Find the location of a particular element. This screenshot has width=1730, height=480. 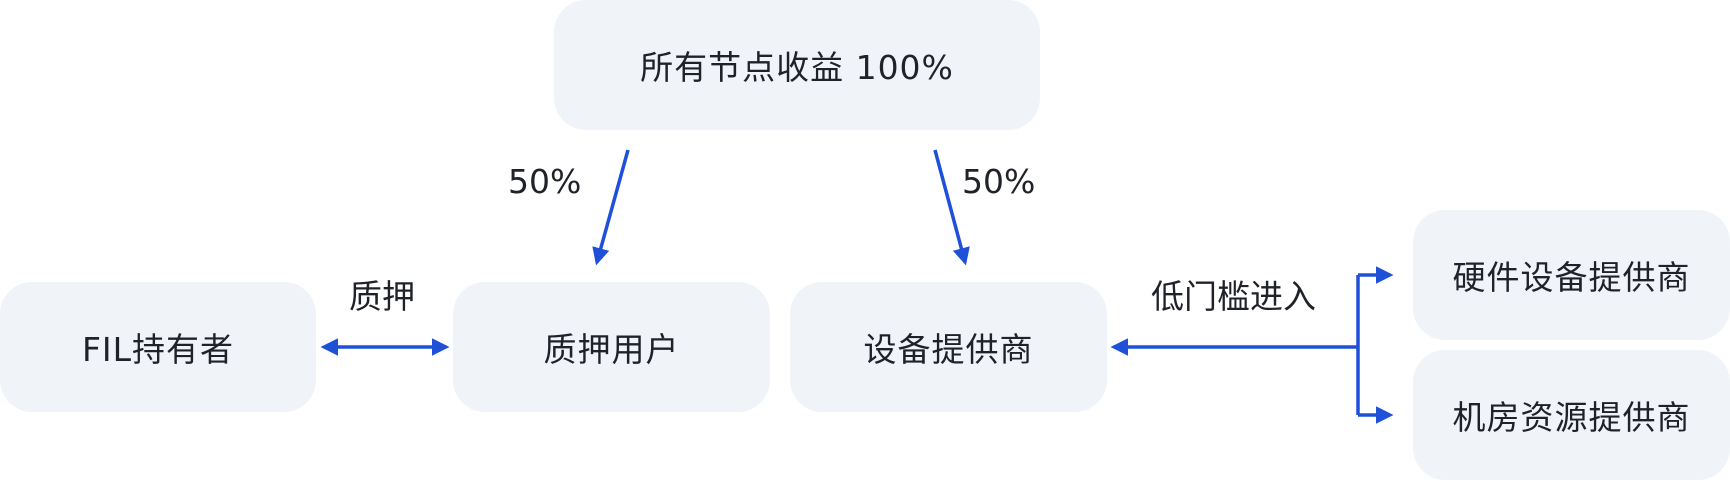

label-low-barrier-entry: 低门槛进入 is located at coordinates (1233, 296).